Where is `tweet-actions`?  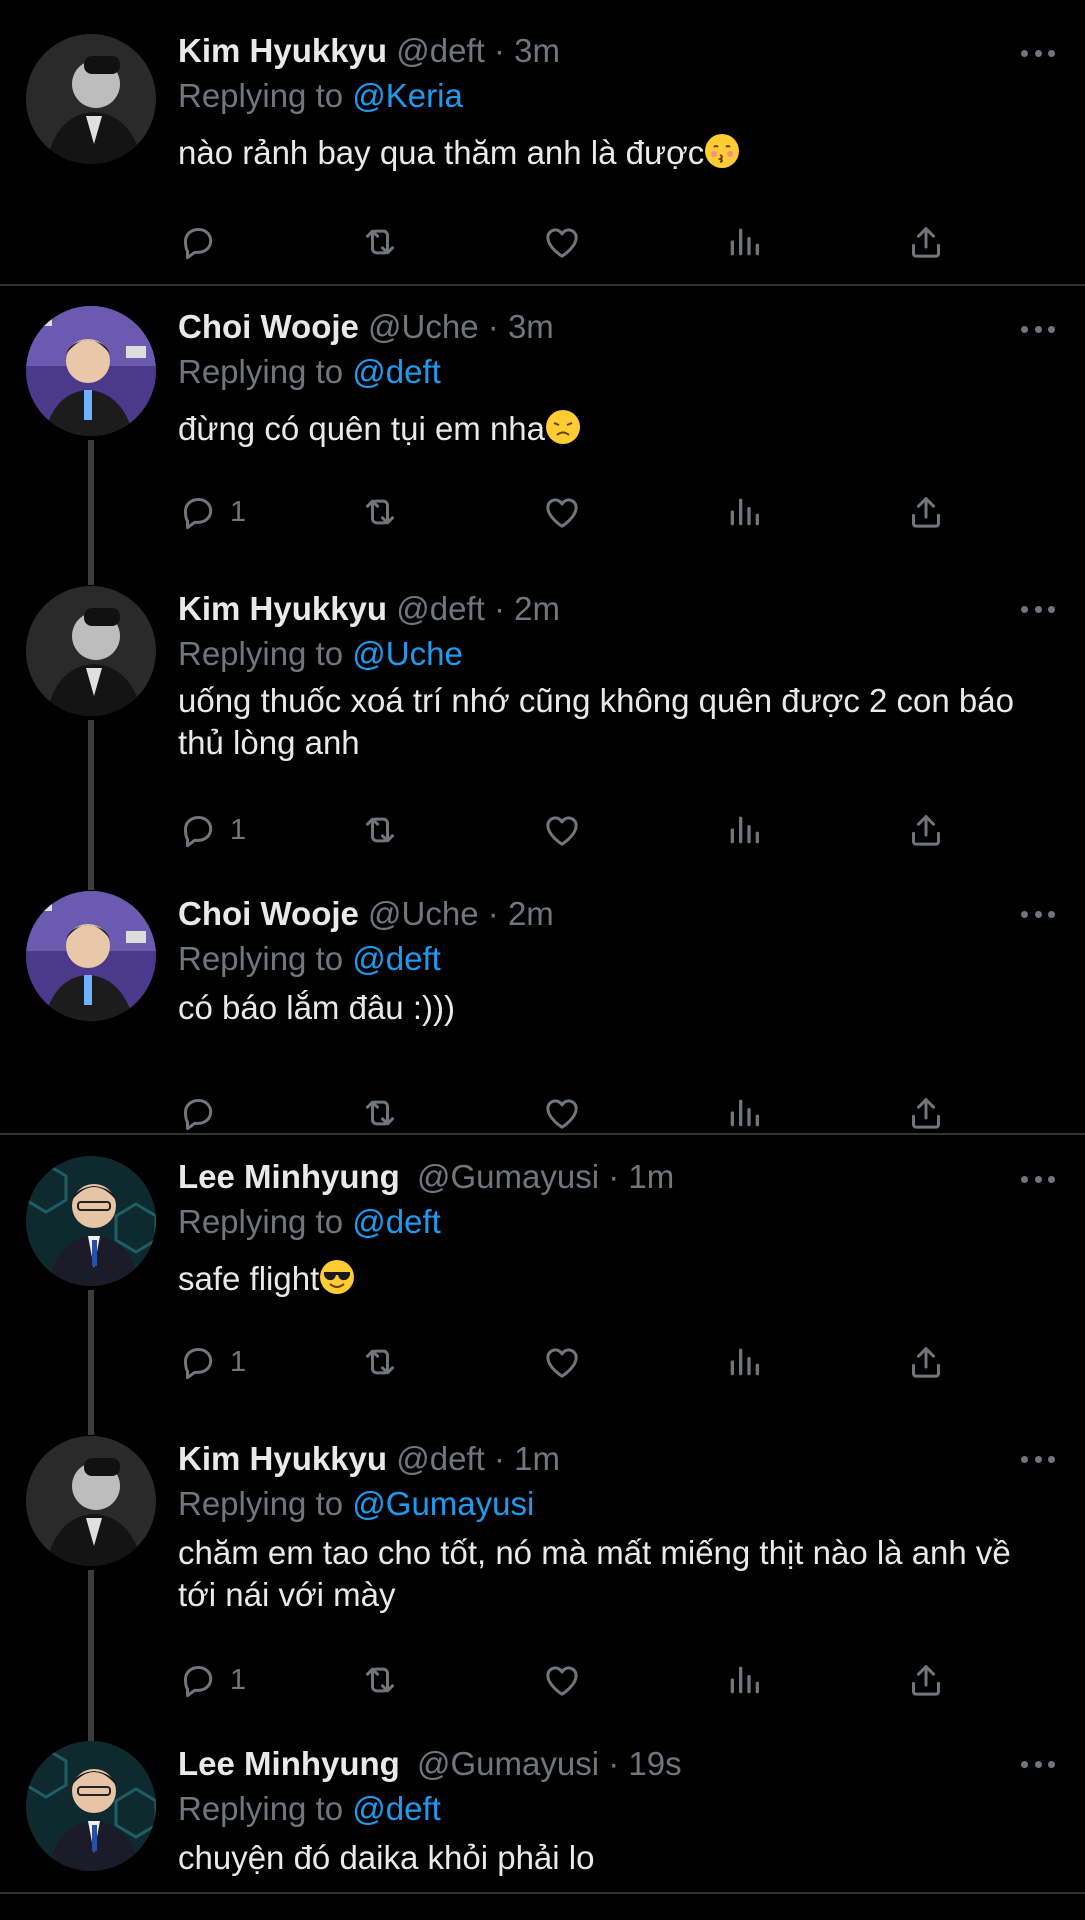 tweet-actions is located at coordinates (568, 1113).